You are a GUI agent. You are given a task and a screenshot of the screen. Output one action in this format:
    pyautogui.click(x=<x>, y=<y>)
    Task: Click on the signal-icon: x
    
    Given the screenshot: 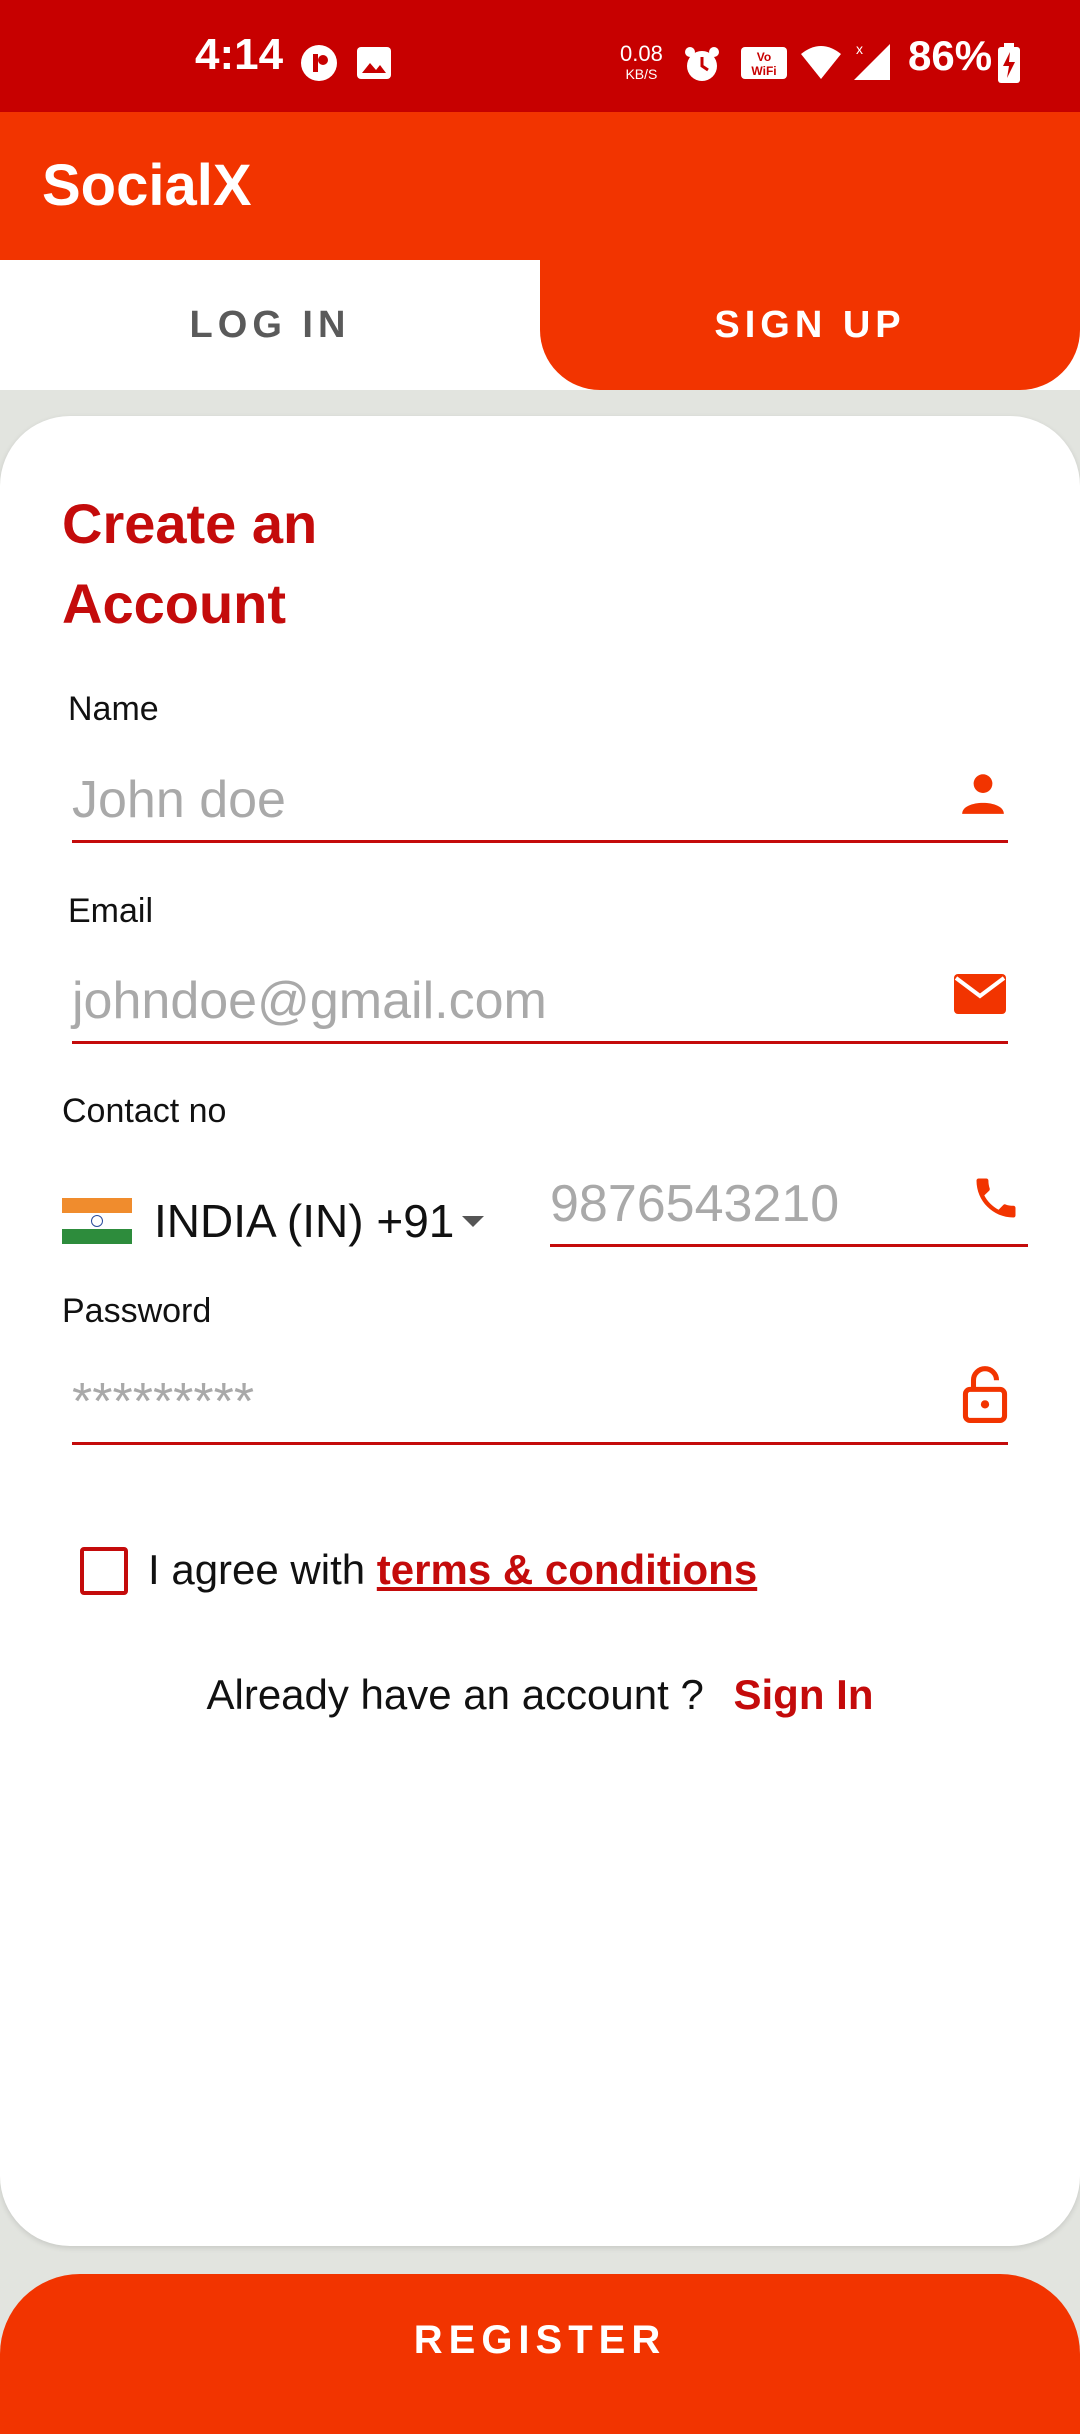 What is the action you would take?
    pyautogui.click(x=872, y=60)
    